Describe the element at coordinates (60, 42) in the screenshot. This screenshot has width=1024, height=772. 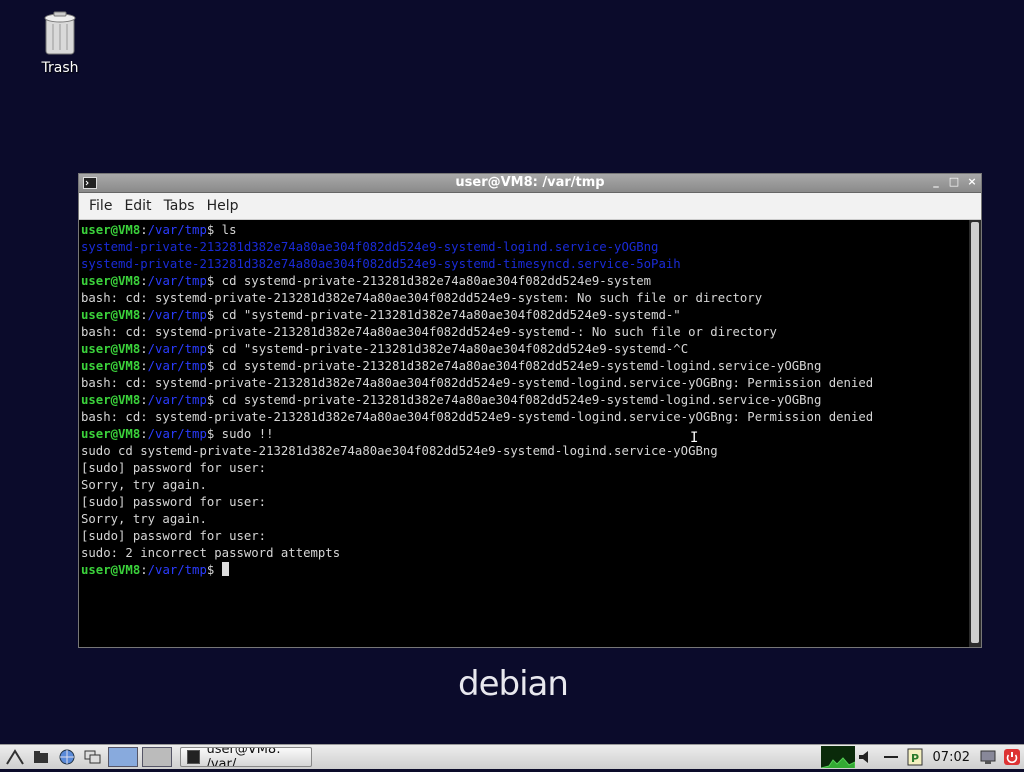
I see `trash-desktop-icon: Trash` at that location.